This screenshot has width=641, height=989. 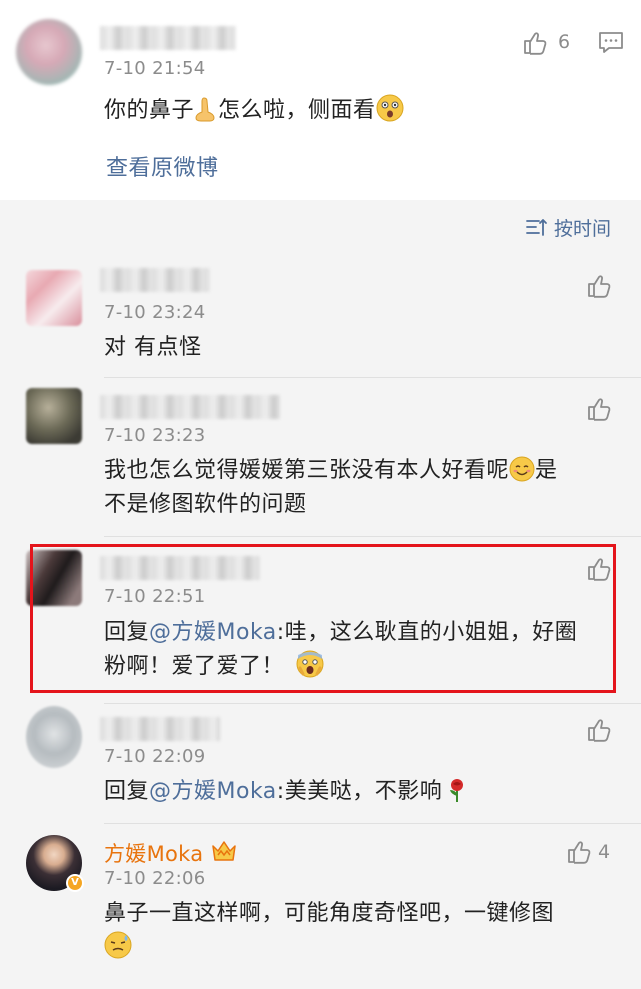 What do you see at coordinates (537, 227) in the screenshot?
I see `sort-icon` at bounding box center [537, 227].